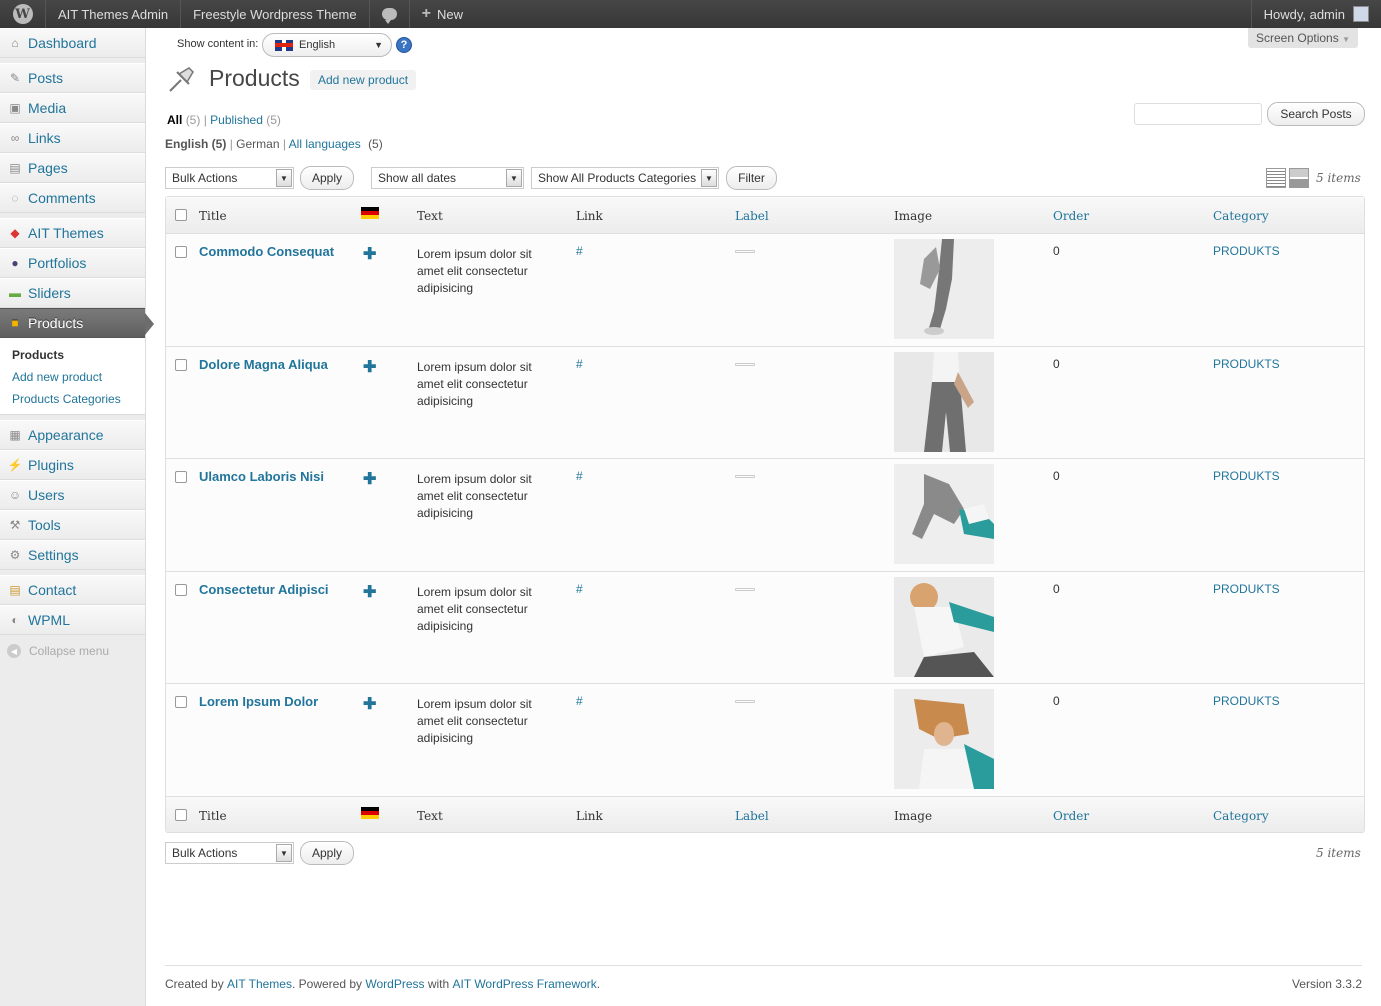 The width and height of the screenshot is (1381, 1006). What do you see at coordinates (266, 251) in the screenshot?
I see `product-title-link: Commodo Consequat` at bounding box center [266, 251].